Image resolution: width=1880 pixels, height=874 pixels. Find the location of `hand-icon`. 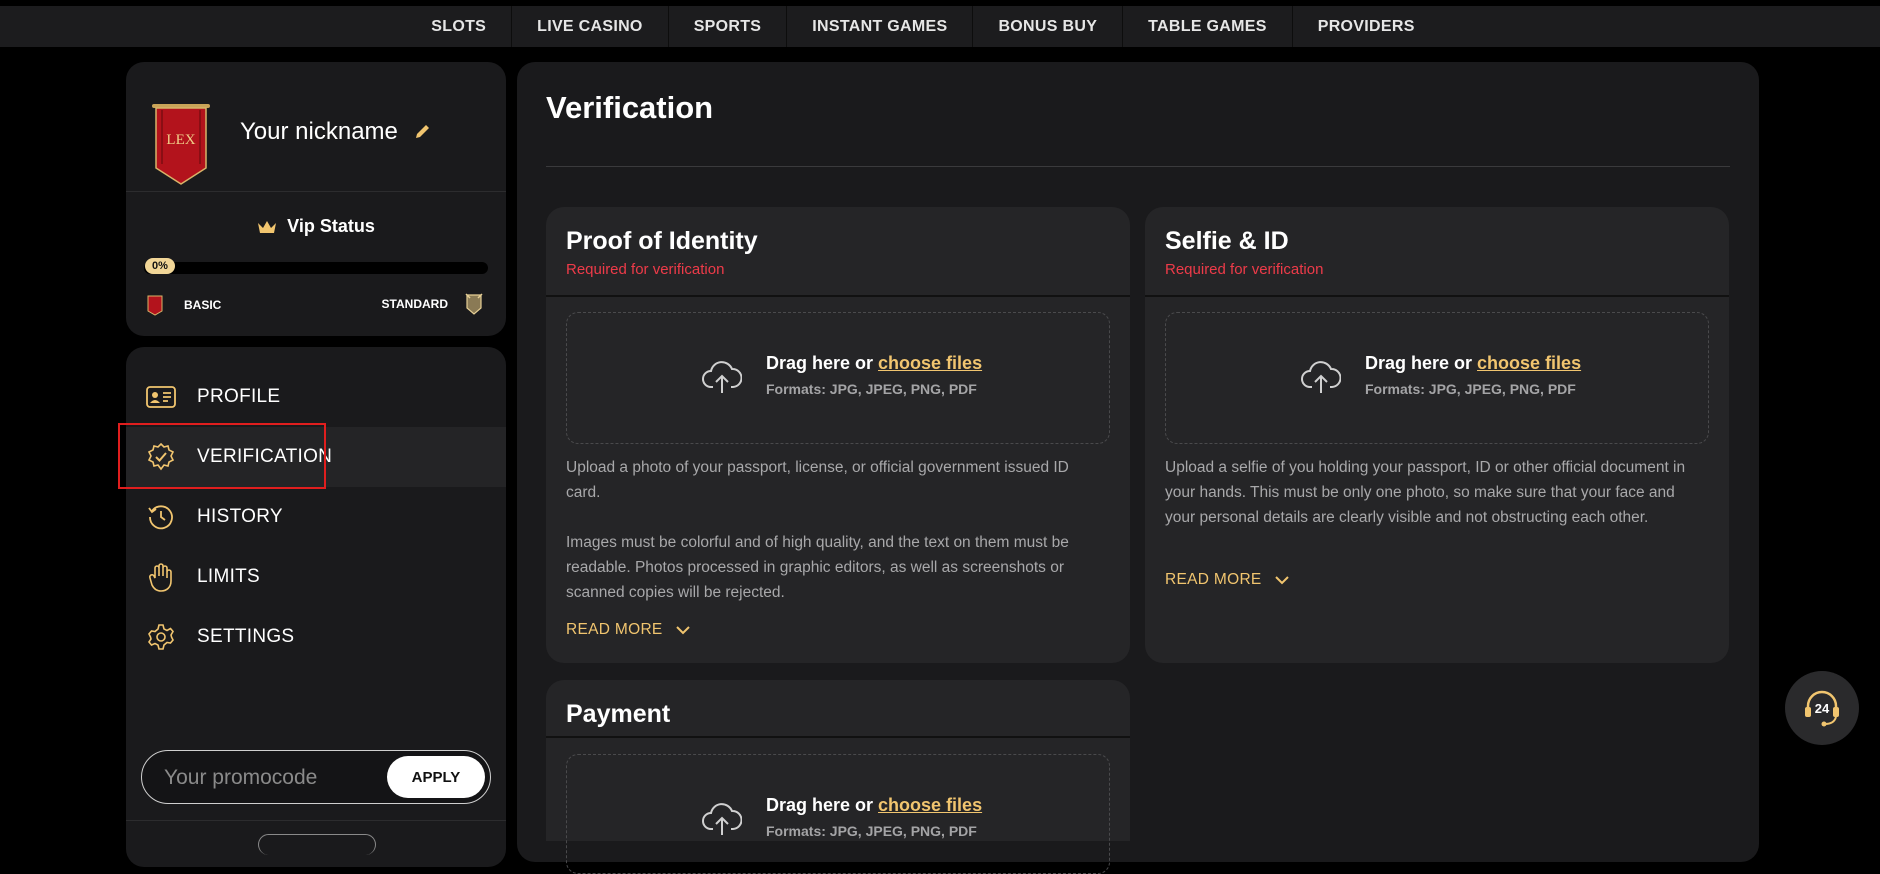

hand-icon is located at coordinates (161, 577).